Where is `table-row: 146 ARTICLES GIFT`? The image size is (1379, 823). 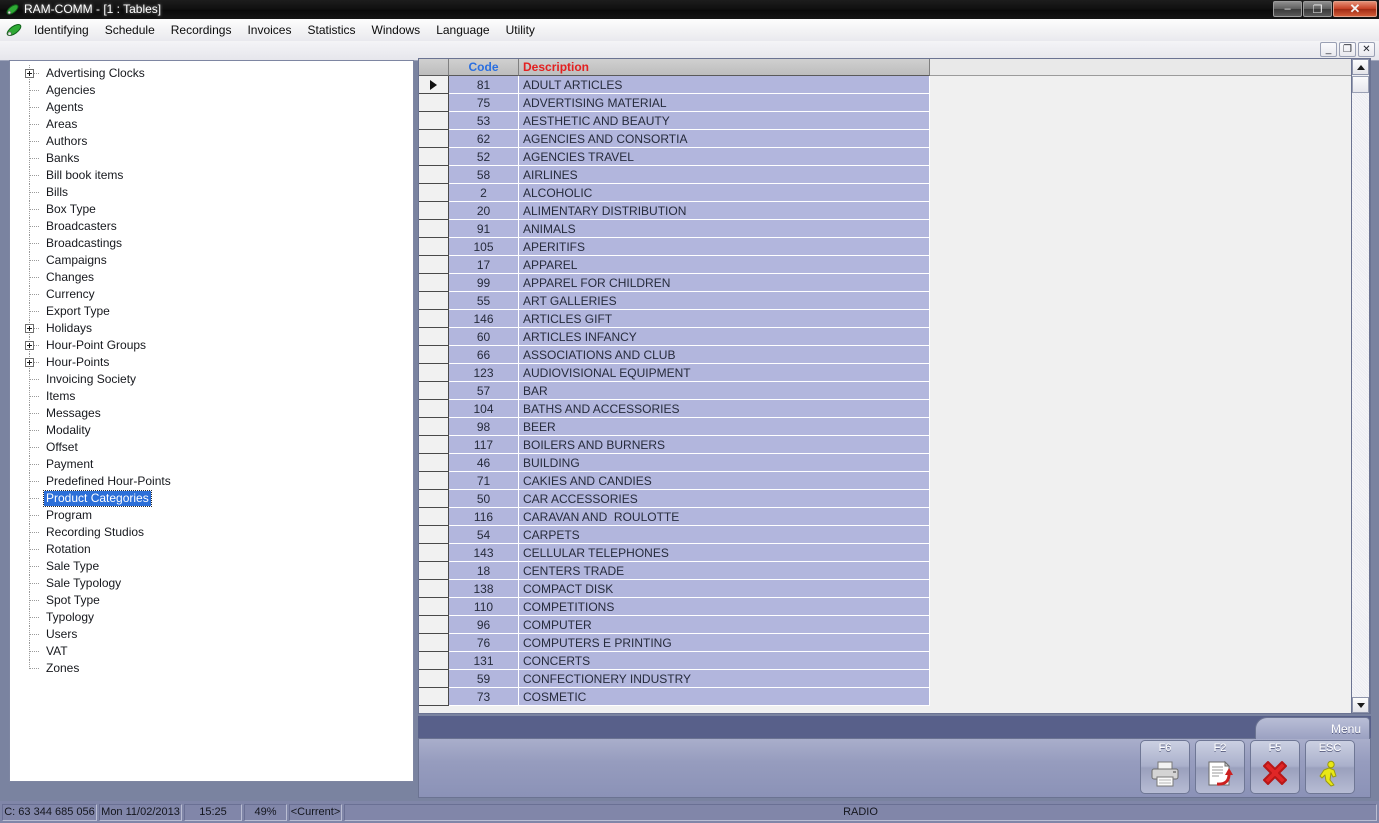
table-row: 146 ARTICLES GIFT is located at coordinates (894, 319).